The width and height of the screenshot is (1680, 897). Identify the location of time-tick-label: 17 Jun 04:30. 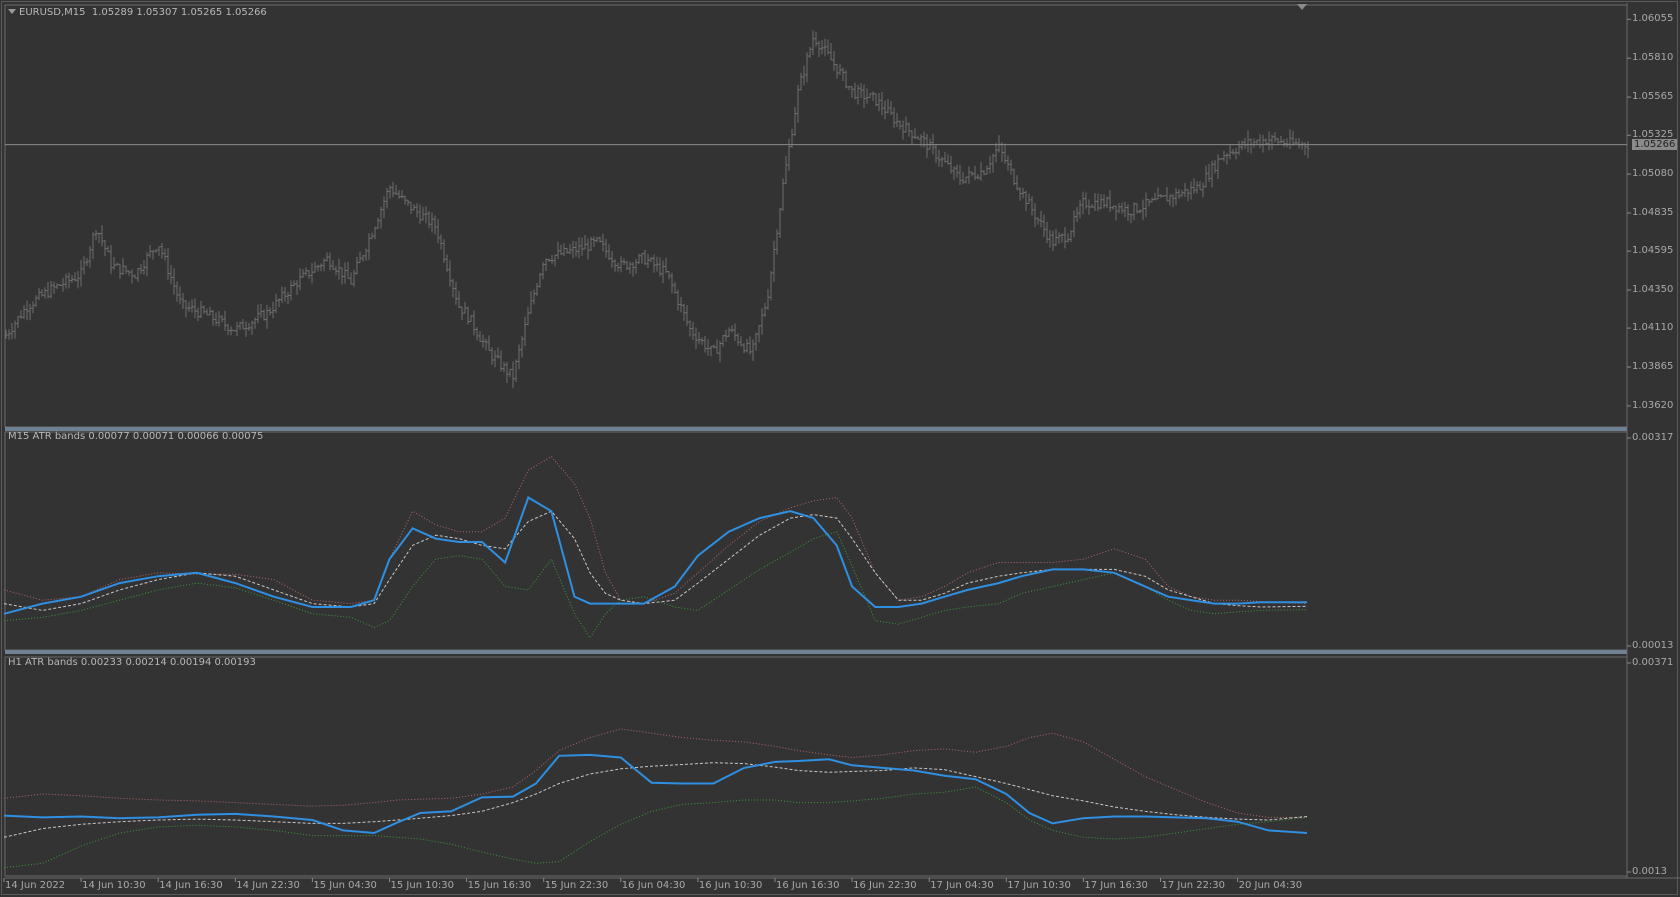
(962, 885).